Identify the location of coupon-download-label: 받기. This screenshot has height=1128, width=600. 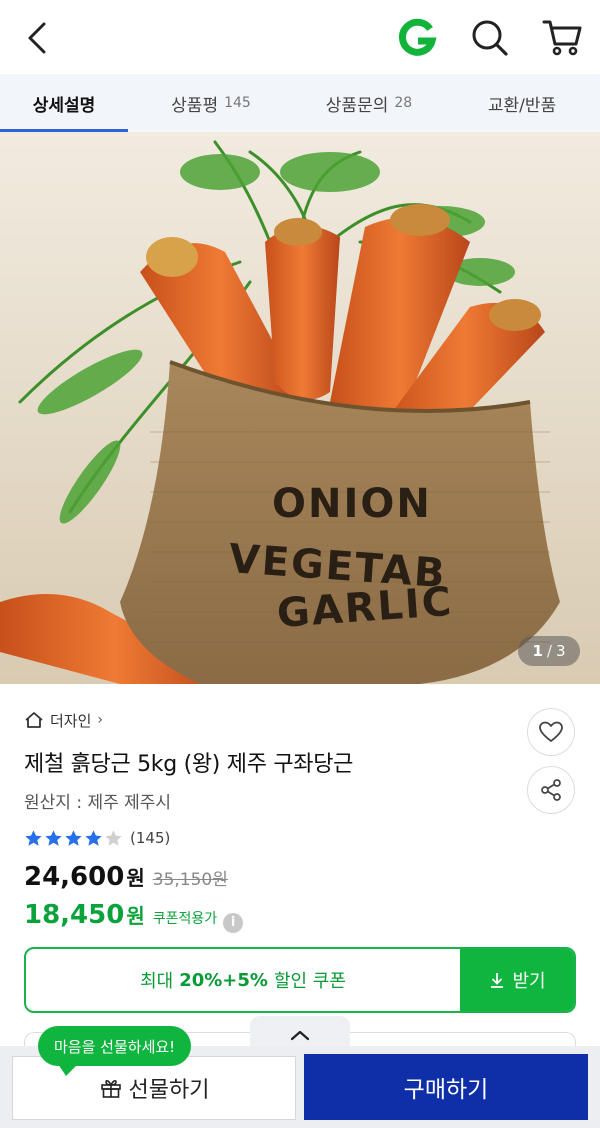
(529, 981).